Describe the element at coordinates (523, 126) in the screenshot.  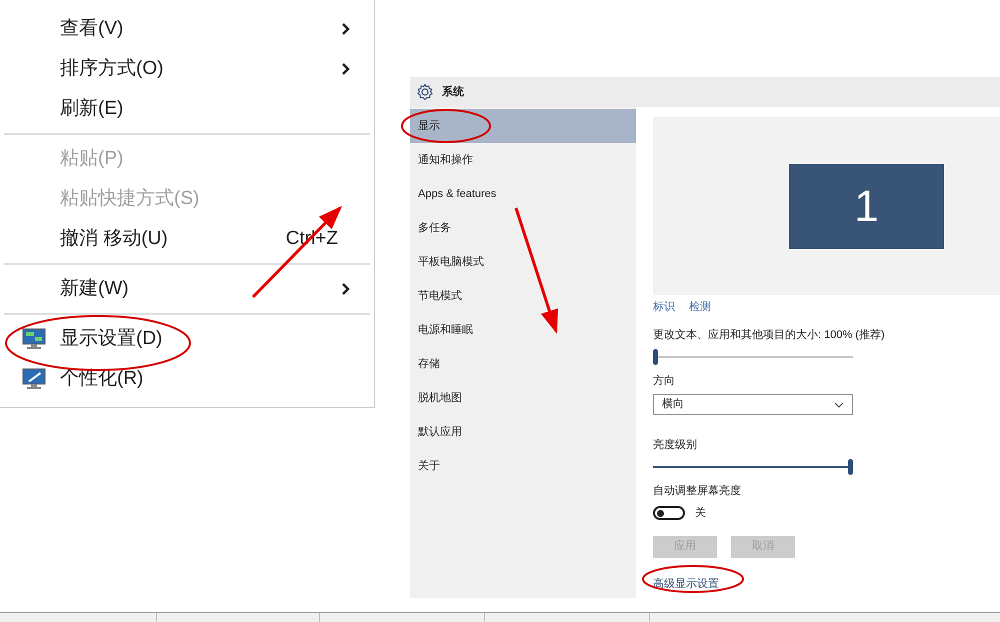
I see `nav-item: 显示` at that location.